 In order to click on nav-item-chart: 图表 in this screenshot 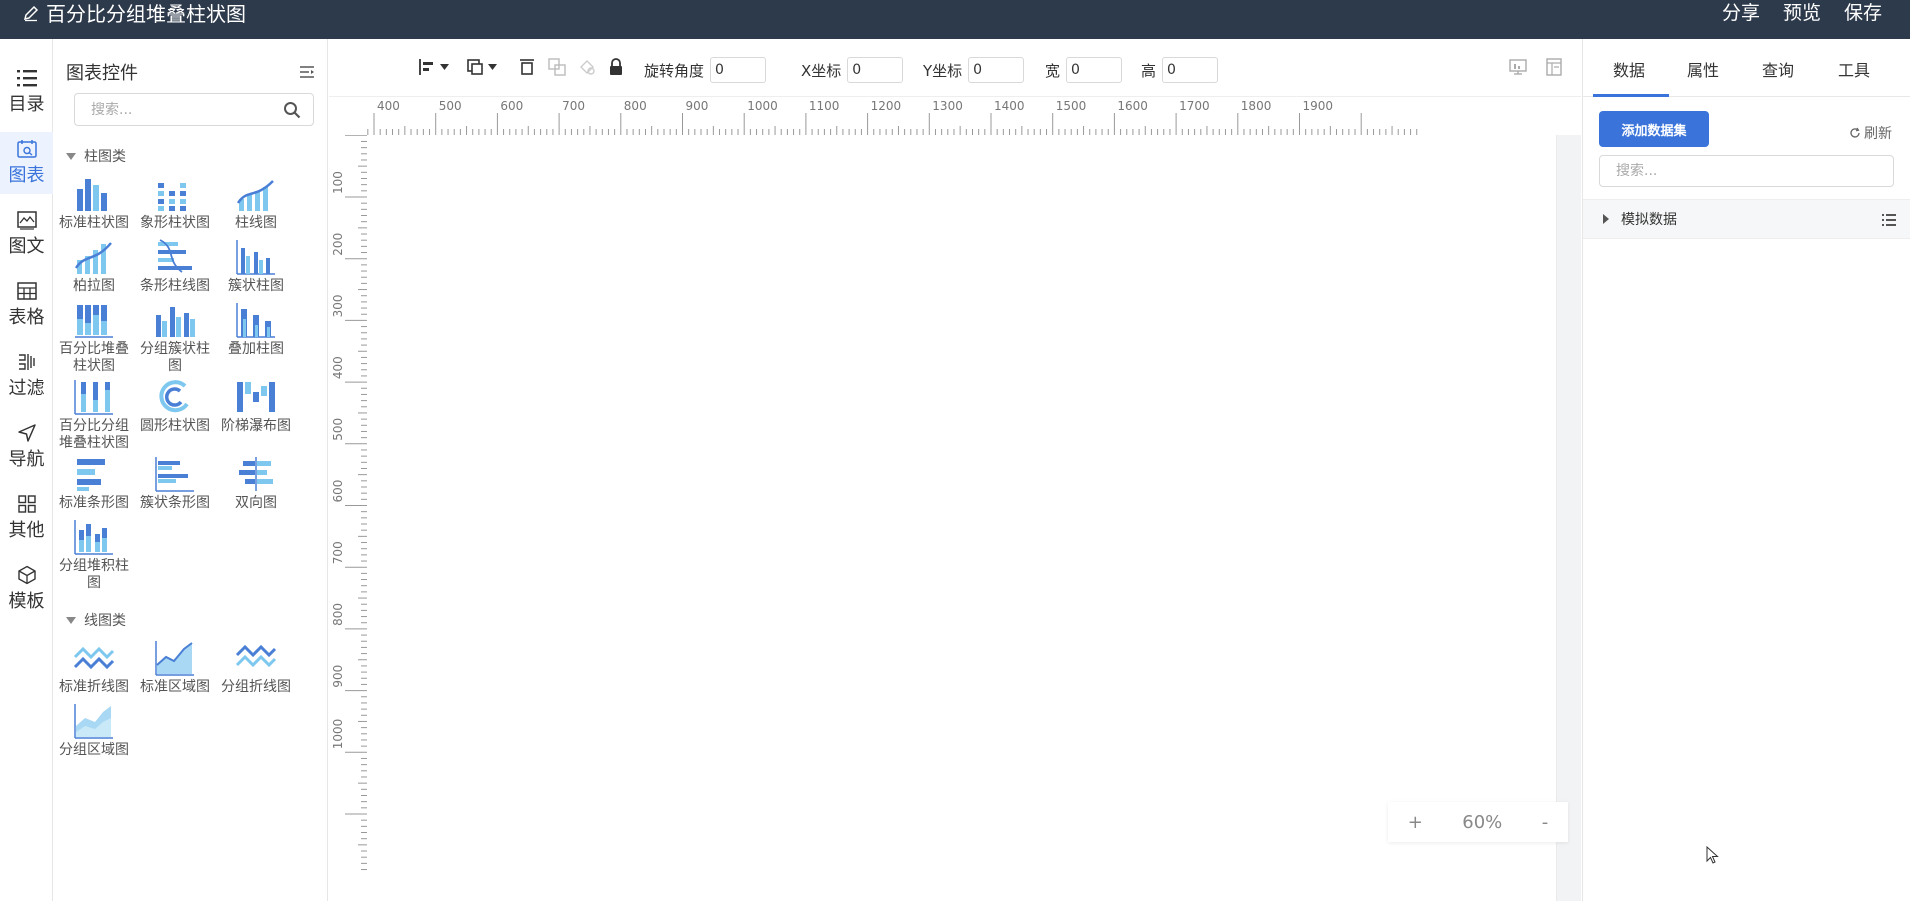, I will do `click(26, 163)`.